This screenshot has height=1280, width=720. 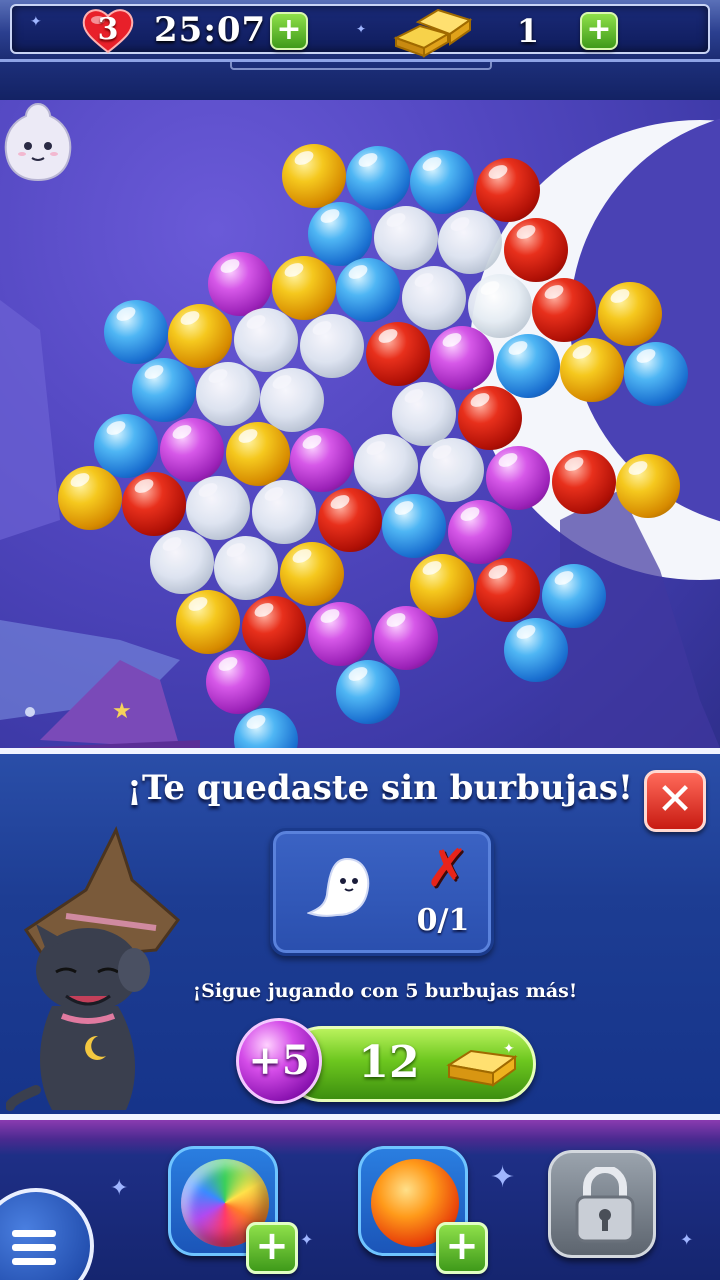 I want to click on ghost-goal-icon, so click(x=338, y=887).